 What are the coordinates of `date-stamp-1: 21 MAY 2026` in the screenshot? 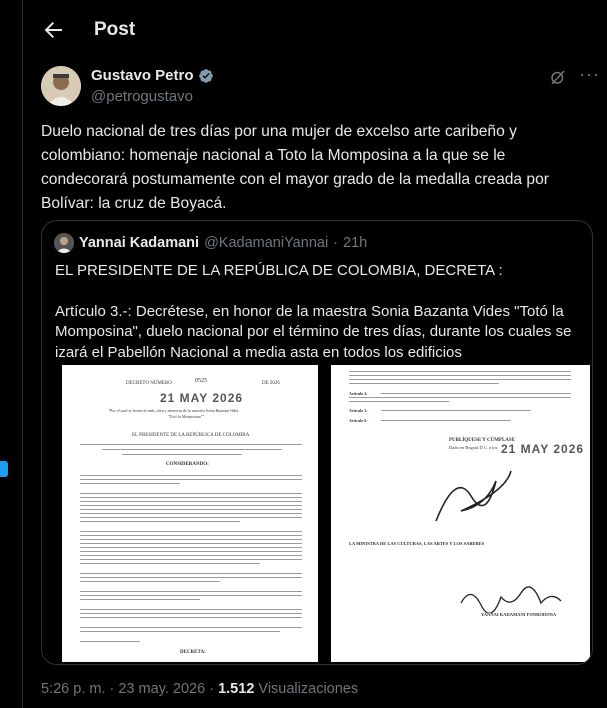 It's located at (202, 398).